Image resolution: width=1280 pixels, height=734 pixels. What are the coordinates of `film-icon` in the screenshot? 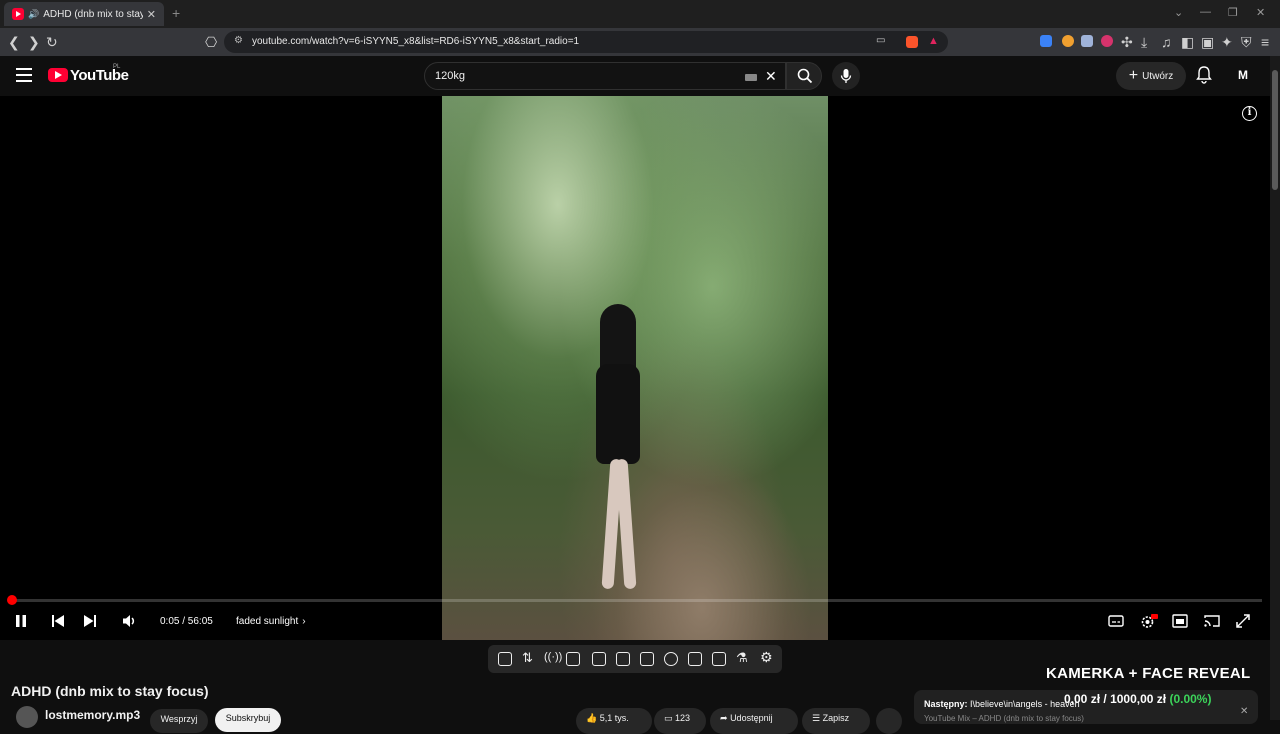 It's located at (647, 659).